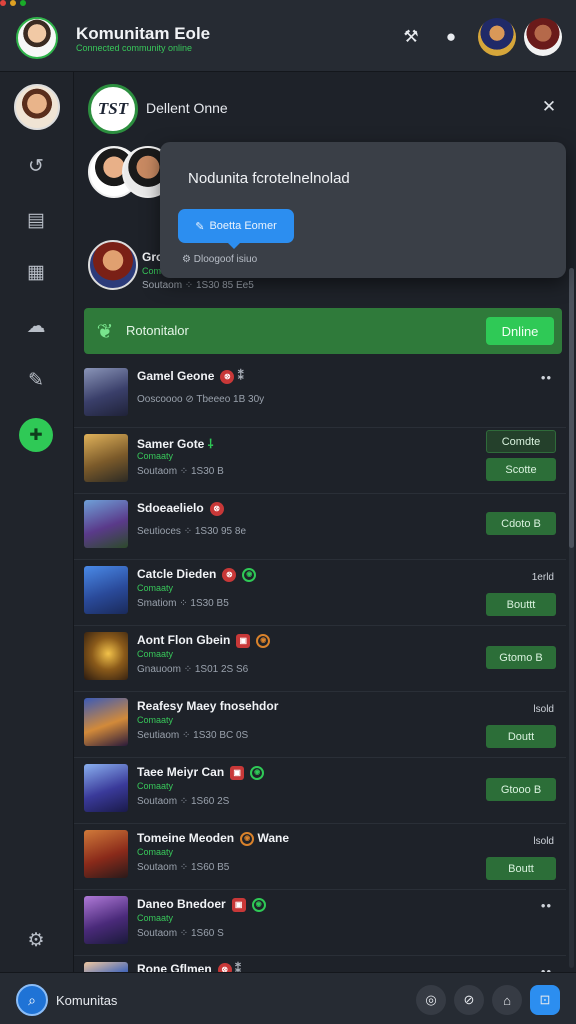 The width and height of the screenshot is (576, 1024). What do you see at coordinates (23, 3) in the screenshot?
I see `maximize-window-button` at bounding box center [23, 3].